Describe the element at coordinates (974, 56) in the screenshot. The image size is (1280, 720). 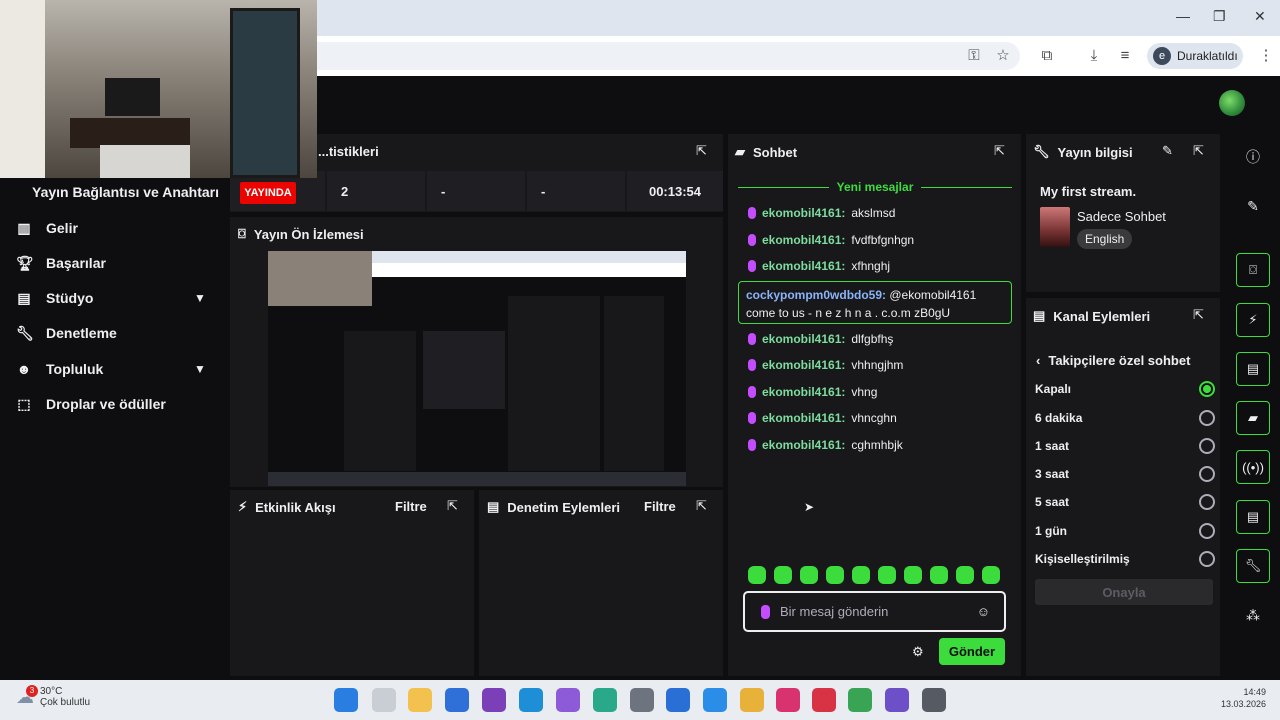
I see `key-icon: ⚿` at that location.